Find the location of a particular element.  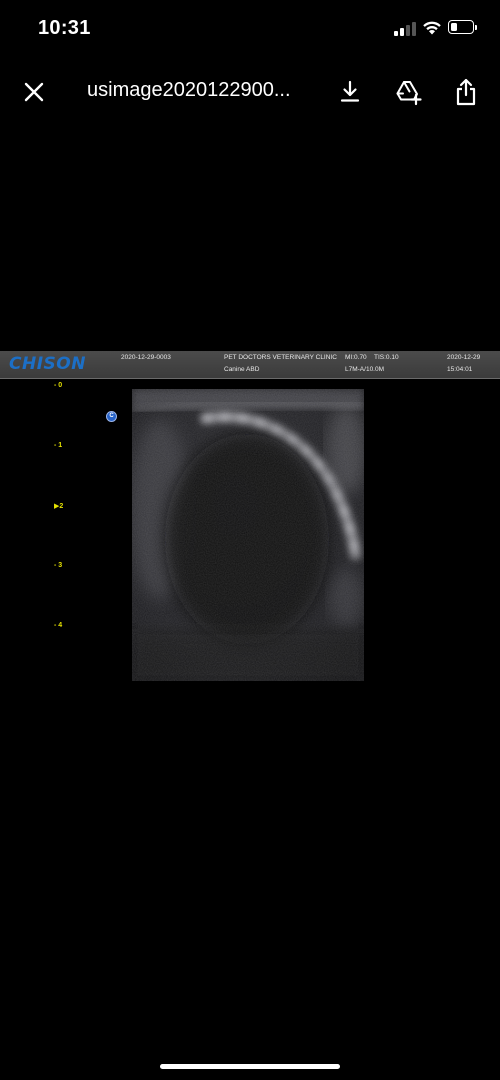

close-button is located at coordinates (34, 92).